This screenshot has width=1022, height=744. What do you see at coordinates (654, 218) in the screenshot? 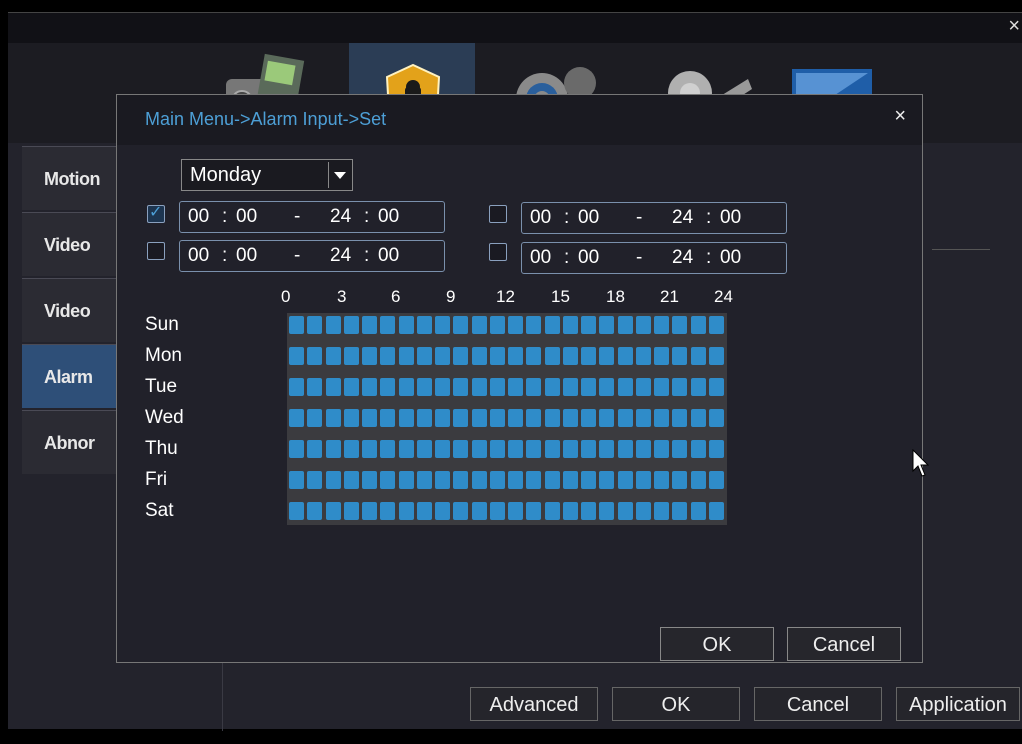
I see `period-3-time-range: 00 : 00 - 24 : 00` at bounding box center [654, 218].